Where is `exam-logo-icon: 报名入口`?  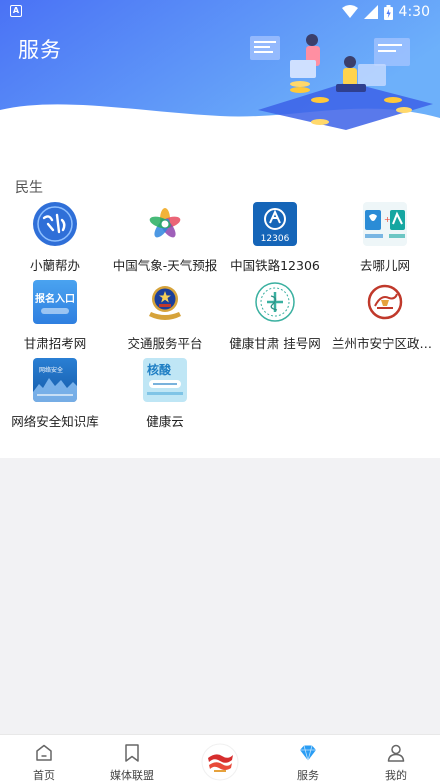 exam-logo-icon: 报名入口 is located at coordinates (55, 302).